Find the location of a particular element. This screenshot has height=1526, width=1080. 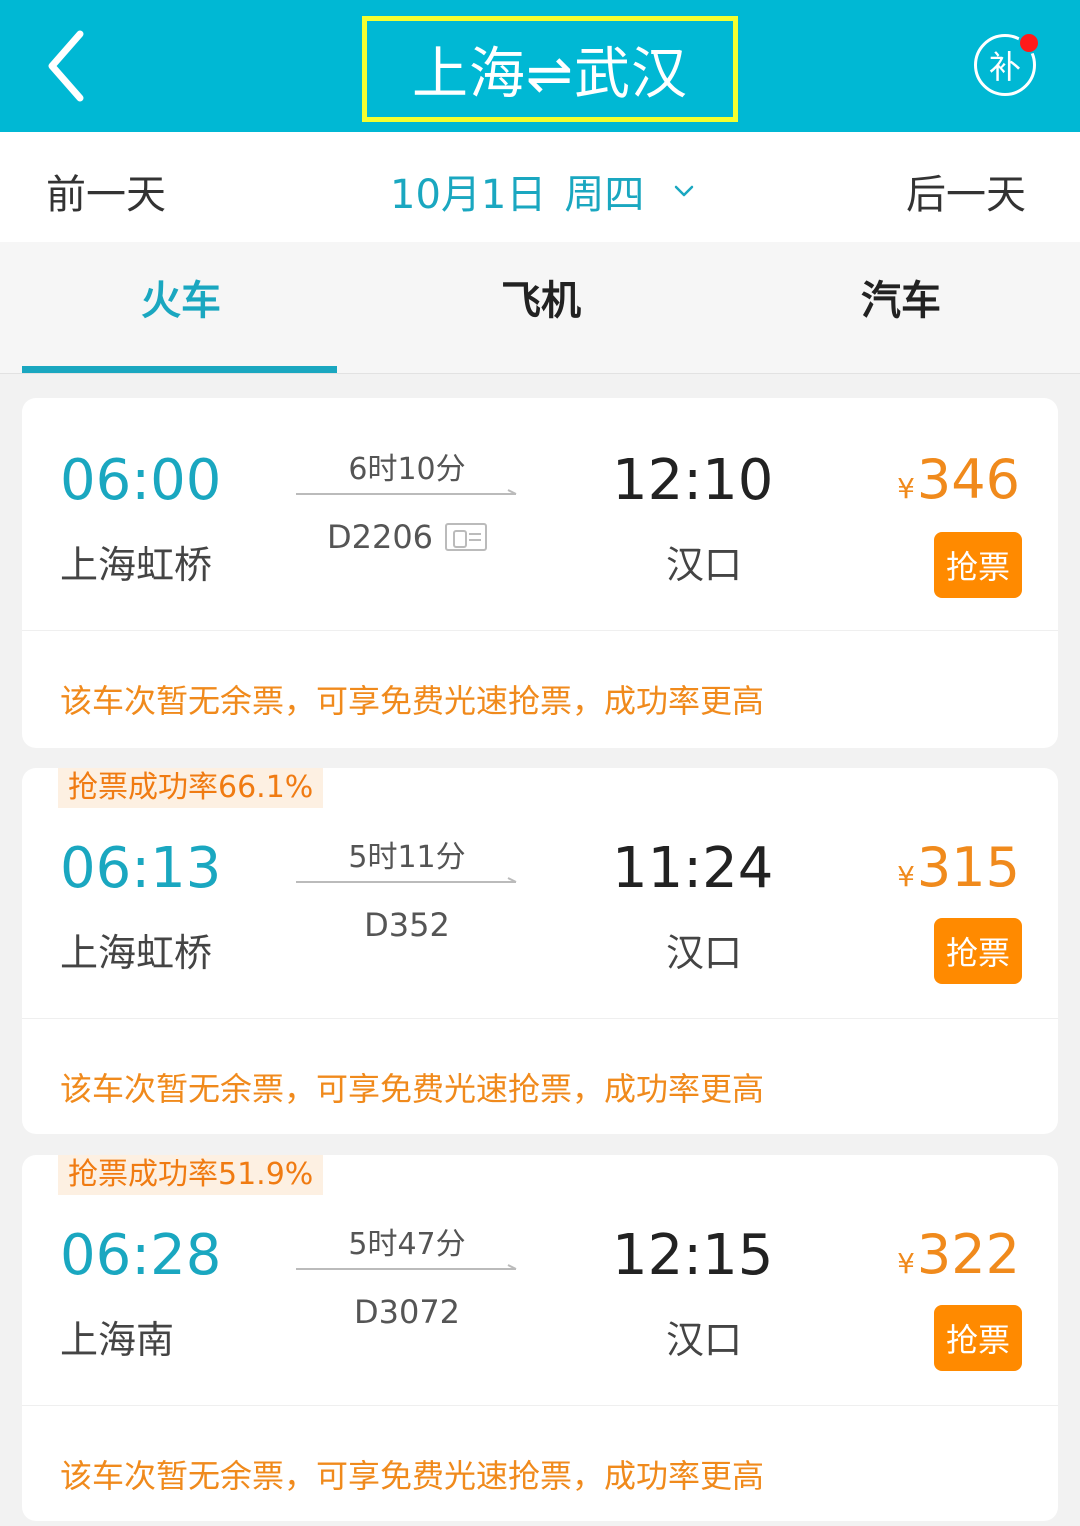

price-value: 322 is located at coordinates (968, 1254).